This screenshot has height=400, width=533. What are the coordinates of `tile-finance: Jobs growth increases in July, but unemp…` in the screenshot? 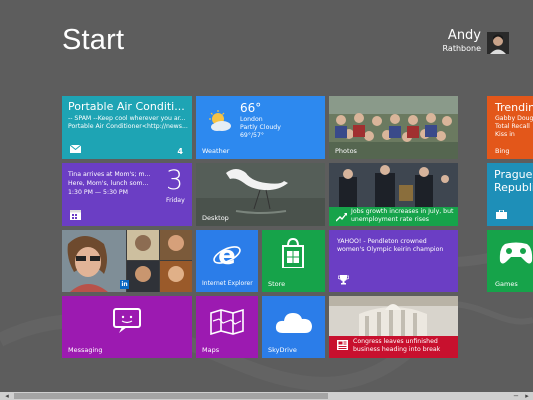 It's located at (393, 194).